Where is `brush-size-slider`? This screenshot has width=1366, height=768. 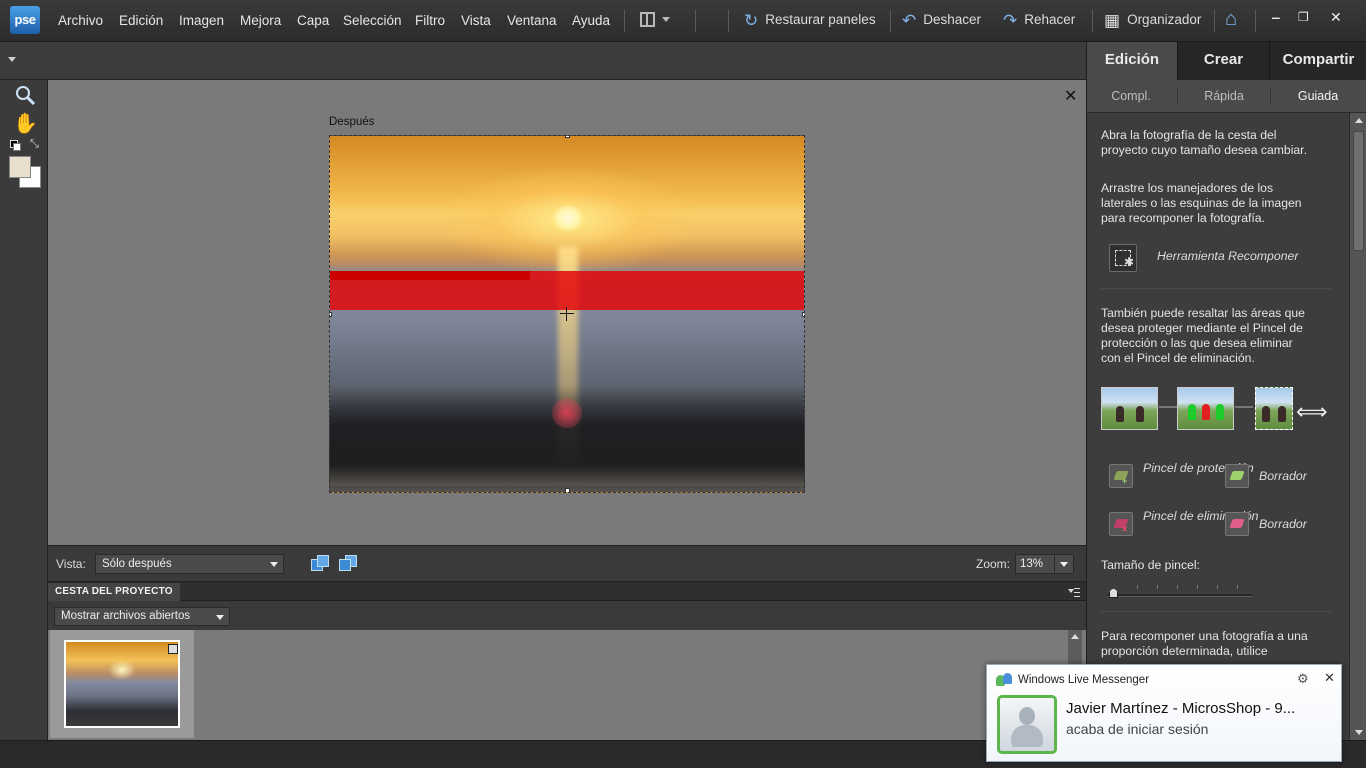 brush-size-slider is located at coordinates (1180, 595).